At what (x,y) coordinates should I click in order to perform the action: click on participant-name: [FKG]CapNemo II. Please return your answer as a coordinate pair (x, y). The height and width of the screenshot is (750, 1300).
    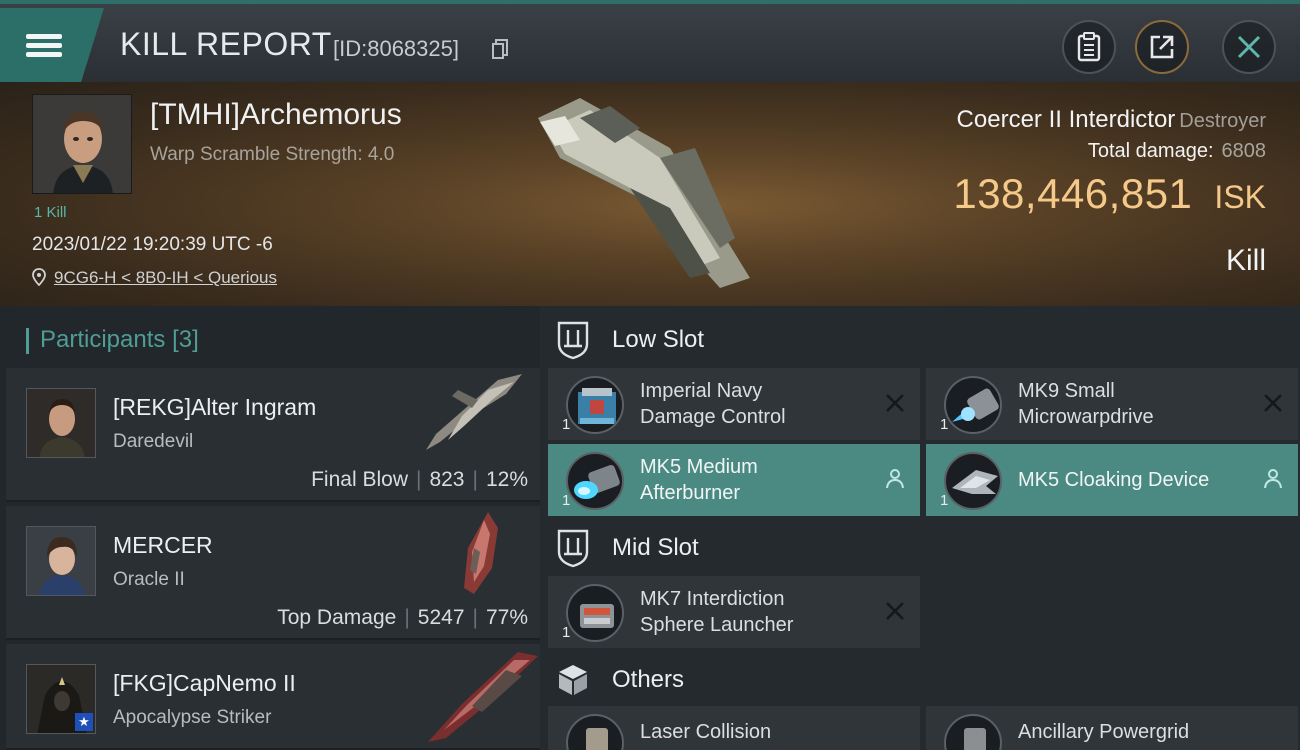
    Looking at the image, I should click on (204, 683).